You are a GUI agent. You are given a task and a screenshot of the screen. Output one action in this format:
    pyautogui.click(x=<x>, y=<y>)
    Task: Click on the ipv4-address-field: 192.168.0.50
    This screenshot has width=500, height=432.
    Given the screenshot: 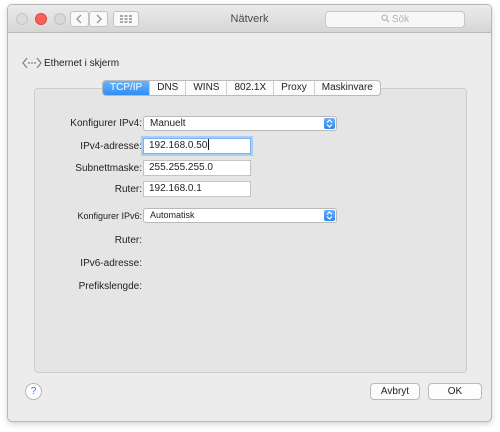 What is the action you would take?
    pyautogui.click(x=197, y=146)
    